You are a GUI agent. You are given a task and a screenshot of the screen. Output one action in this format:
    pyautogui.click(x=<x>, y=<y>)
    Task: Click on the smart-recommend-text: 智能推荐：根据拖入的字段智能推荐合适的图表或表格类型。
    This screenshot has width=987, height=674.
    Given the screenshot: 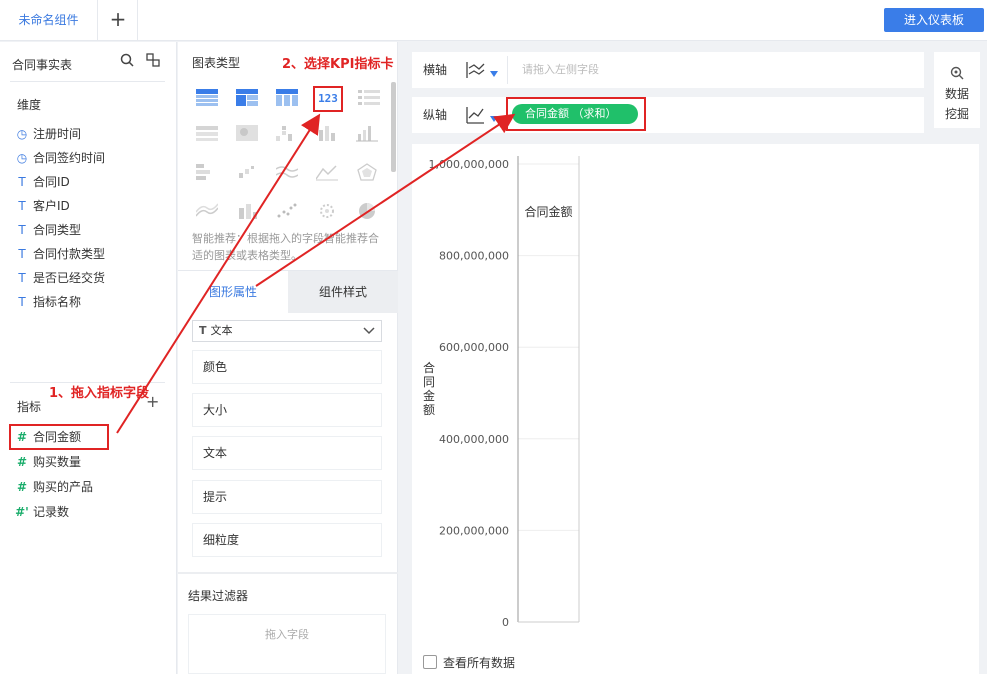 What is the action you would take?
    pyautogui.click(x=285, y=247)
    